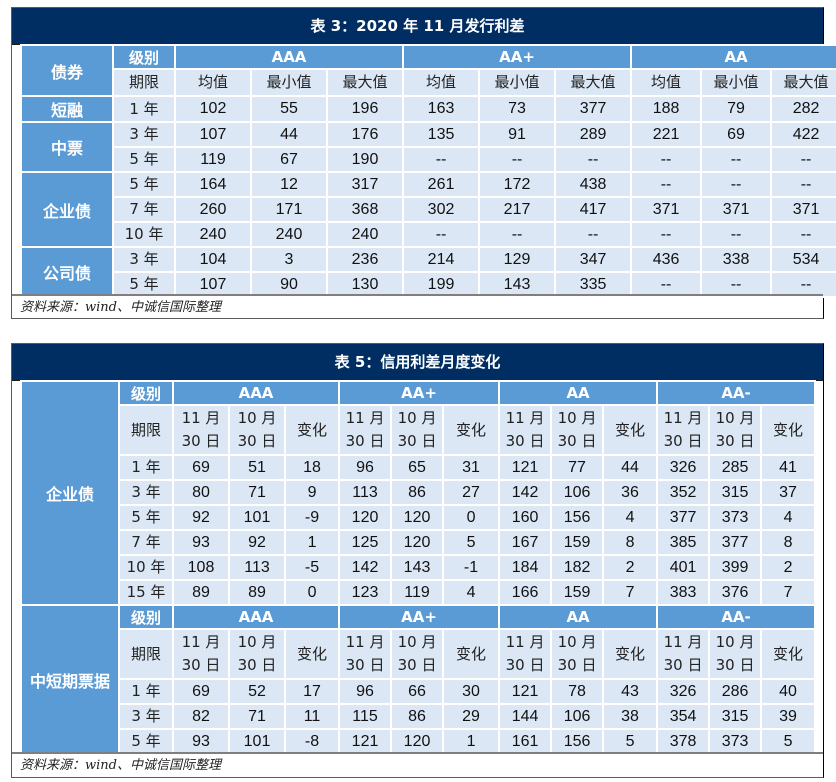  Describe the element at coordinates (146, 654) in the screenshot. I see `term-label: 期限` at that location.